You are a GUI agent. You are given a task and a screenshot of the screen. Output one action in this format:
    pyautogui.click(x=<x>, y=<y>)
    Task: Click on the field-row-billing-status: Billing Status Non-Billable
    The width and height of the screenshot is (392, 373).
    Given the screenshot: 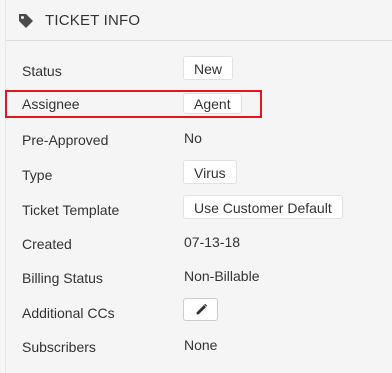 What is the action you would take?
    pyautogui.click(x=199, y=277)
    